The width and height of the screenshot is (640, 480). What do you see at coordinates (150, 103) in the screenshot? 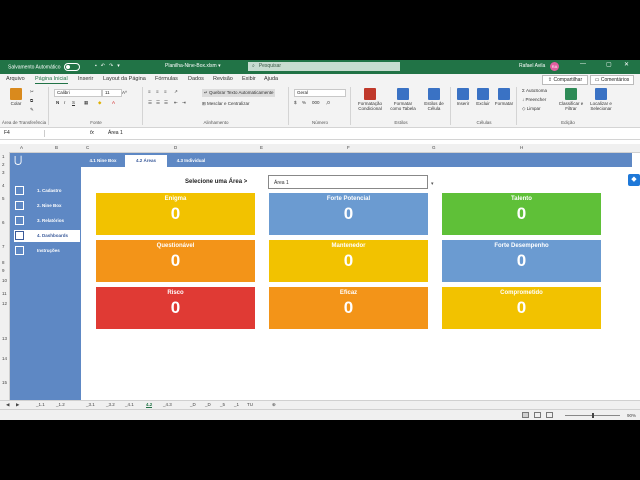
I see `align-left-icon: ☰` at bounding box center [150, 103].